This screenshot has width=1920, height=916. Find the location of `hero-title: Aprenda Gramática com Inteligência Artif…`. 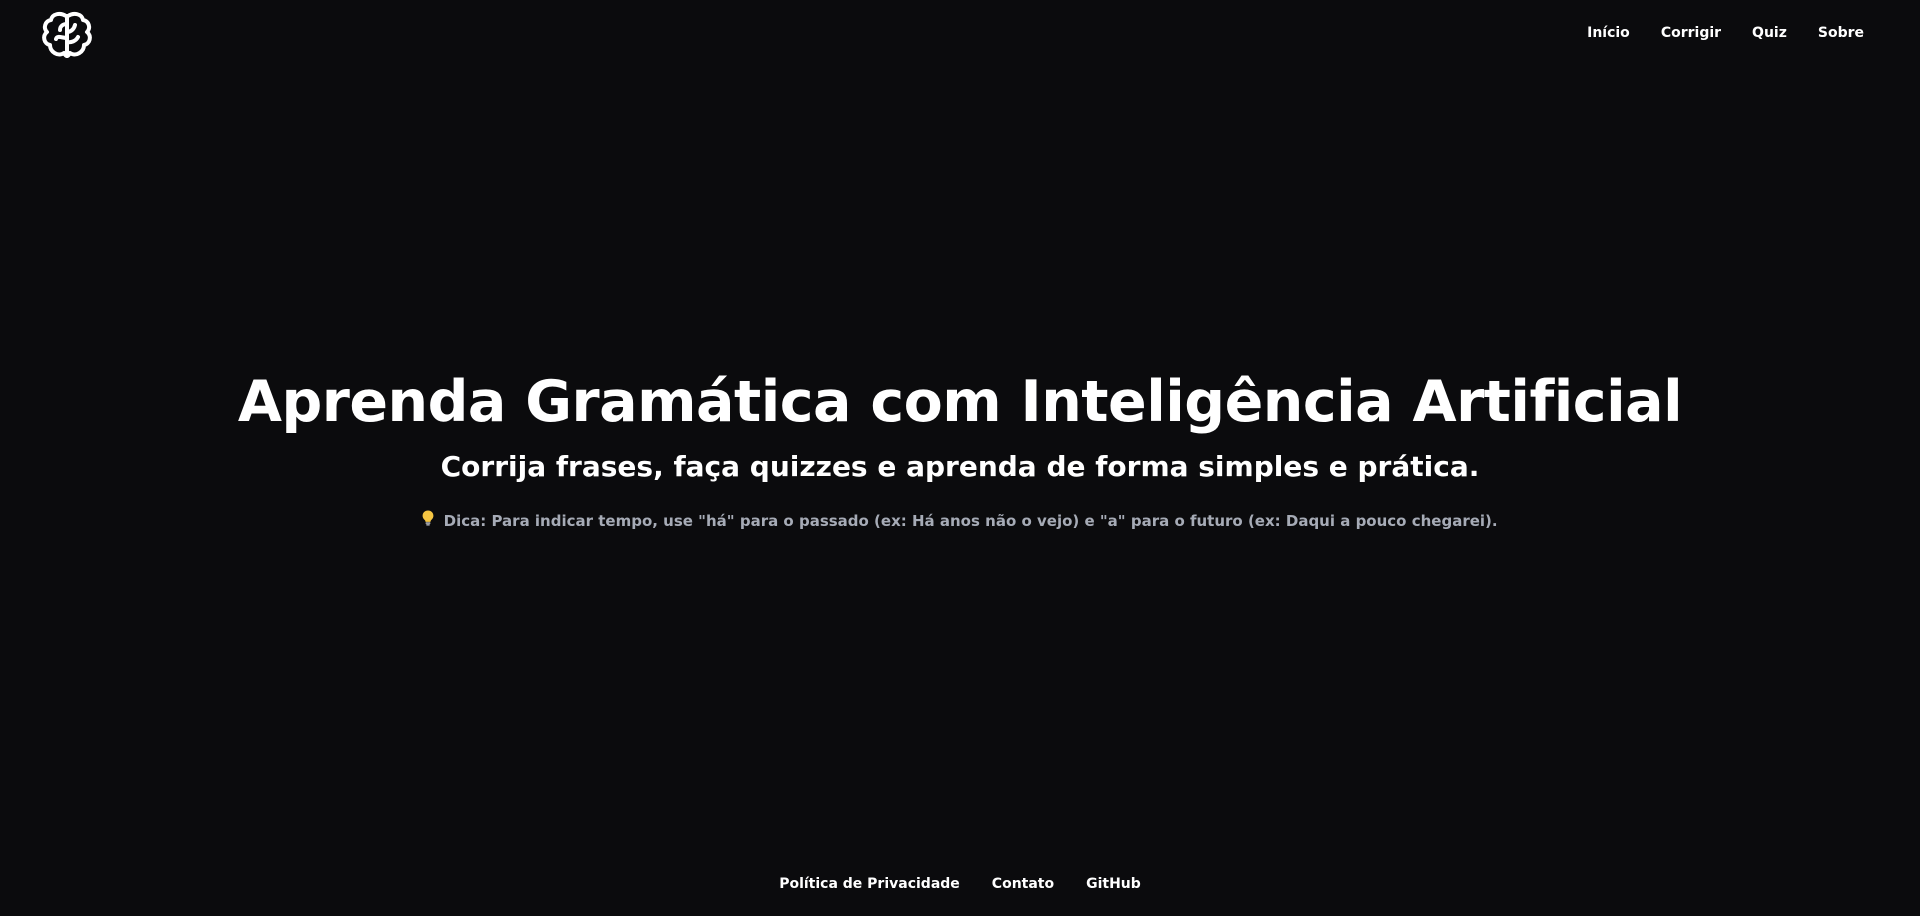

hero-title: Aprenda Gramática com Inteligência Artif… is located at coordinates (960, 402).